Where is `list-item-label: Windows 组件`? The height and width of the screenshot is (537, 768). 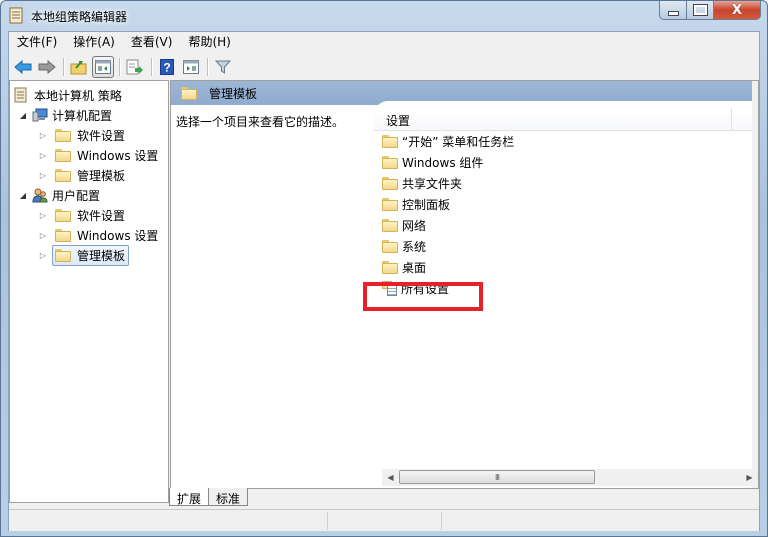 list-item-label: Windows 组件 is located at coordinates (443, 163).